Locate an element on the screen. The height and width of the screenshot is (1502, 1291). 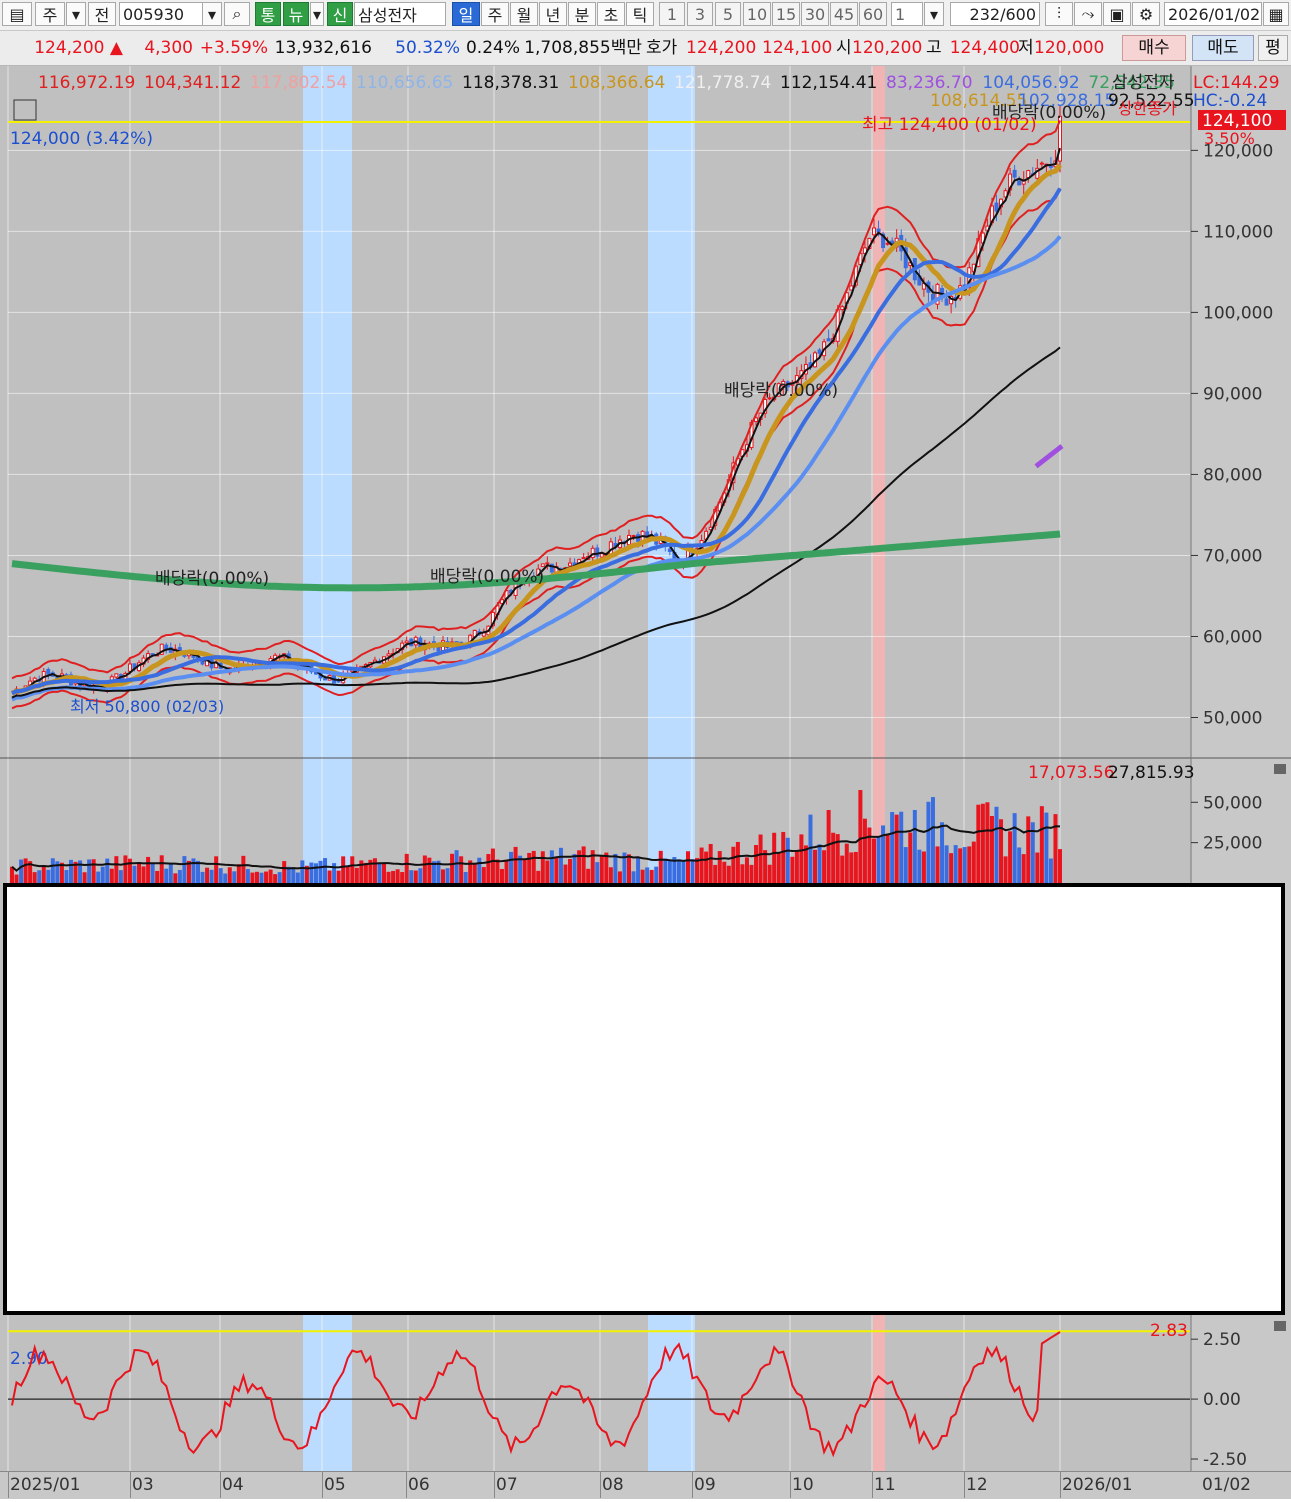
mode-select: 주 is located at coordinates (50, 14).